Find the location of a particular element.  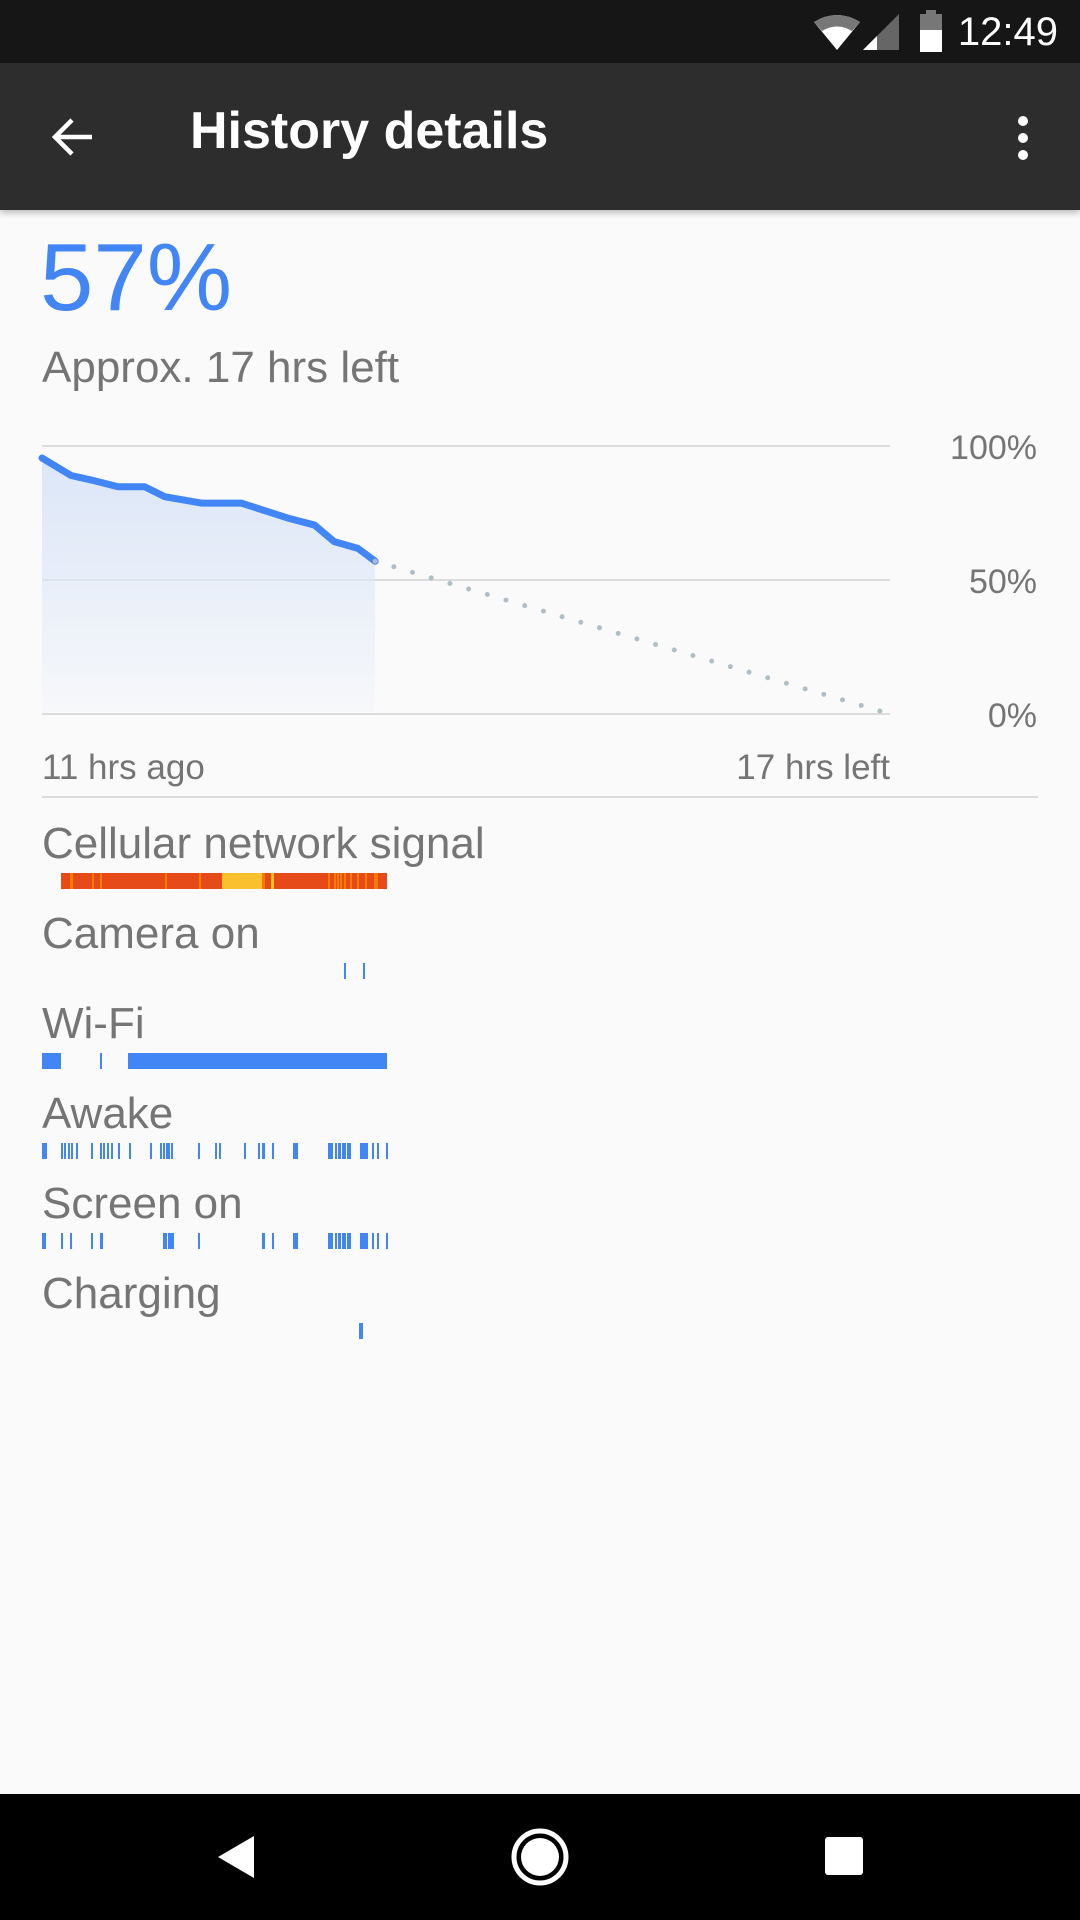

timeline-label: Cellular network signal is located at coordinates (263, 843).